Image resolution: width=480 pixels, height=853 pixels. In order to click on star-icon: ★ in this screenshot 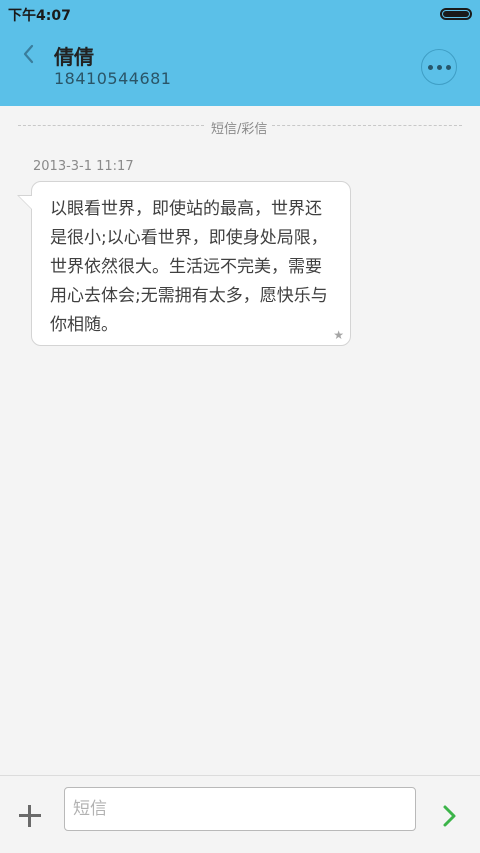, I will do `click(338, 335)`.